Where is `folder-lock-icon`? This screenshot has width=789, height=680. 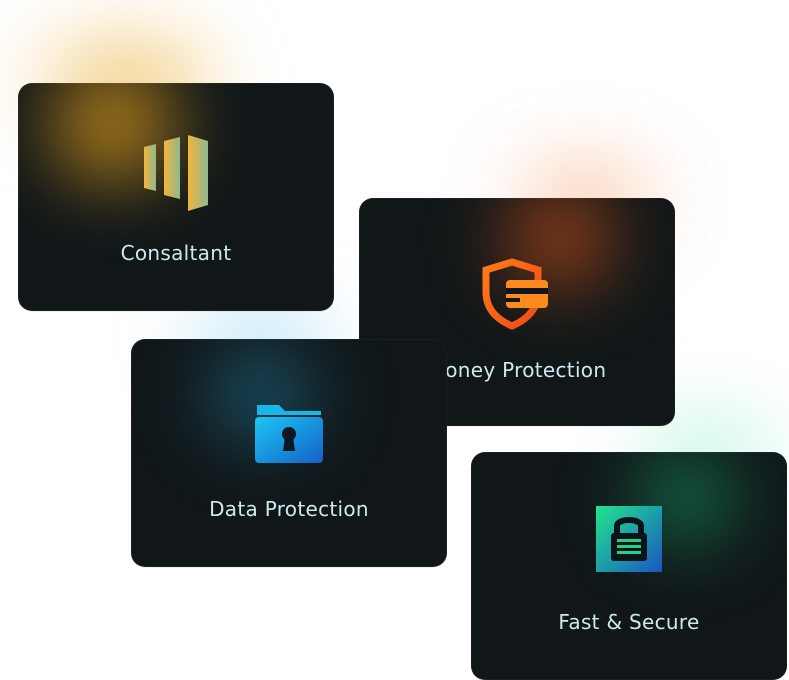
folder-lock-icon is located at coordinates (289, 435).